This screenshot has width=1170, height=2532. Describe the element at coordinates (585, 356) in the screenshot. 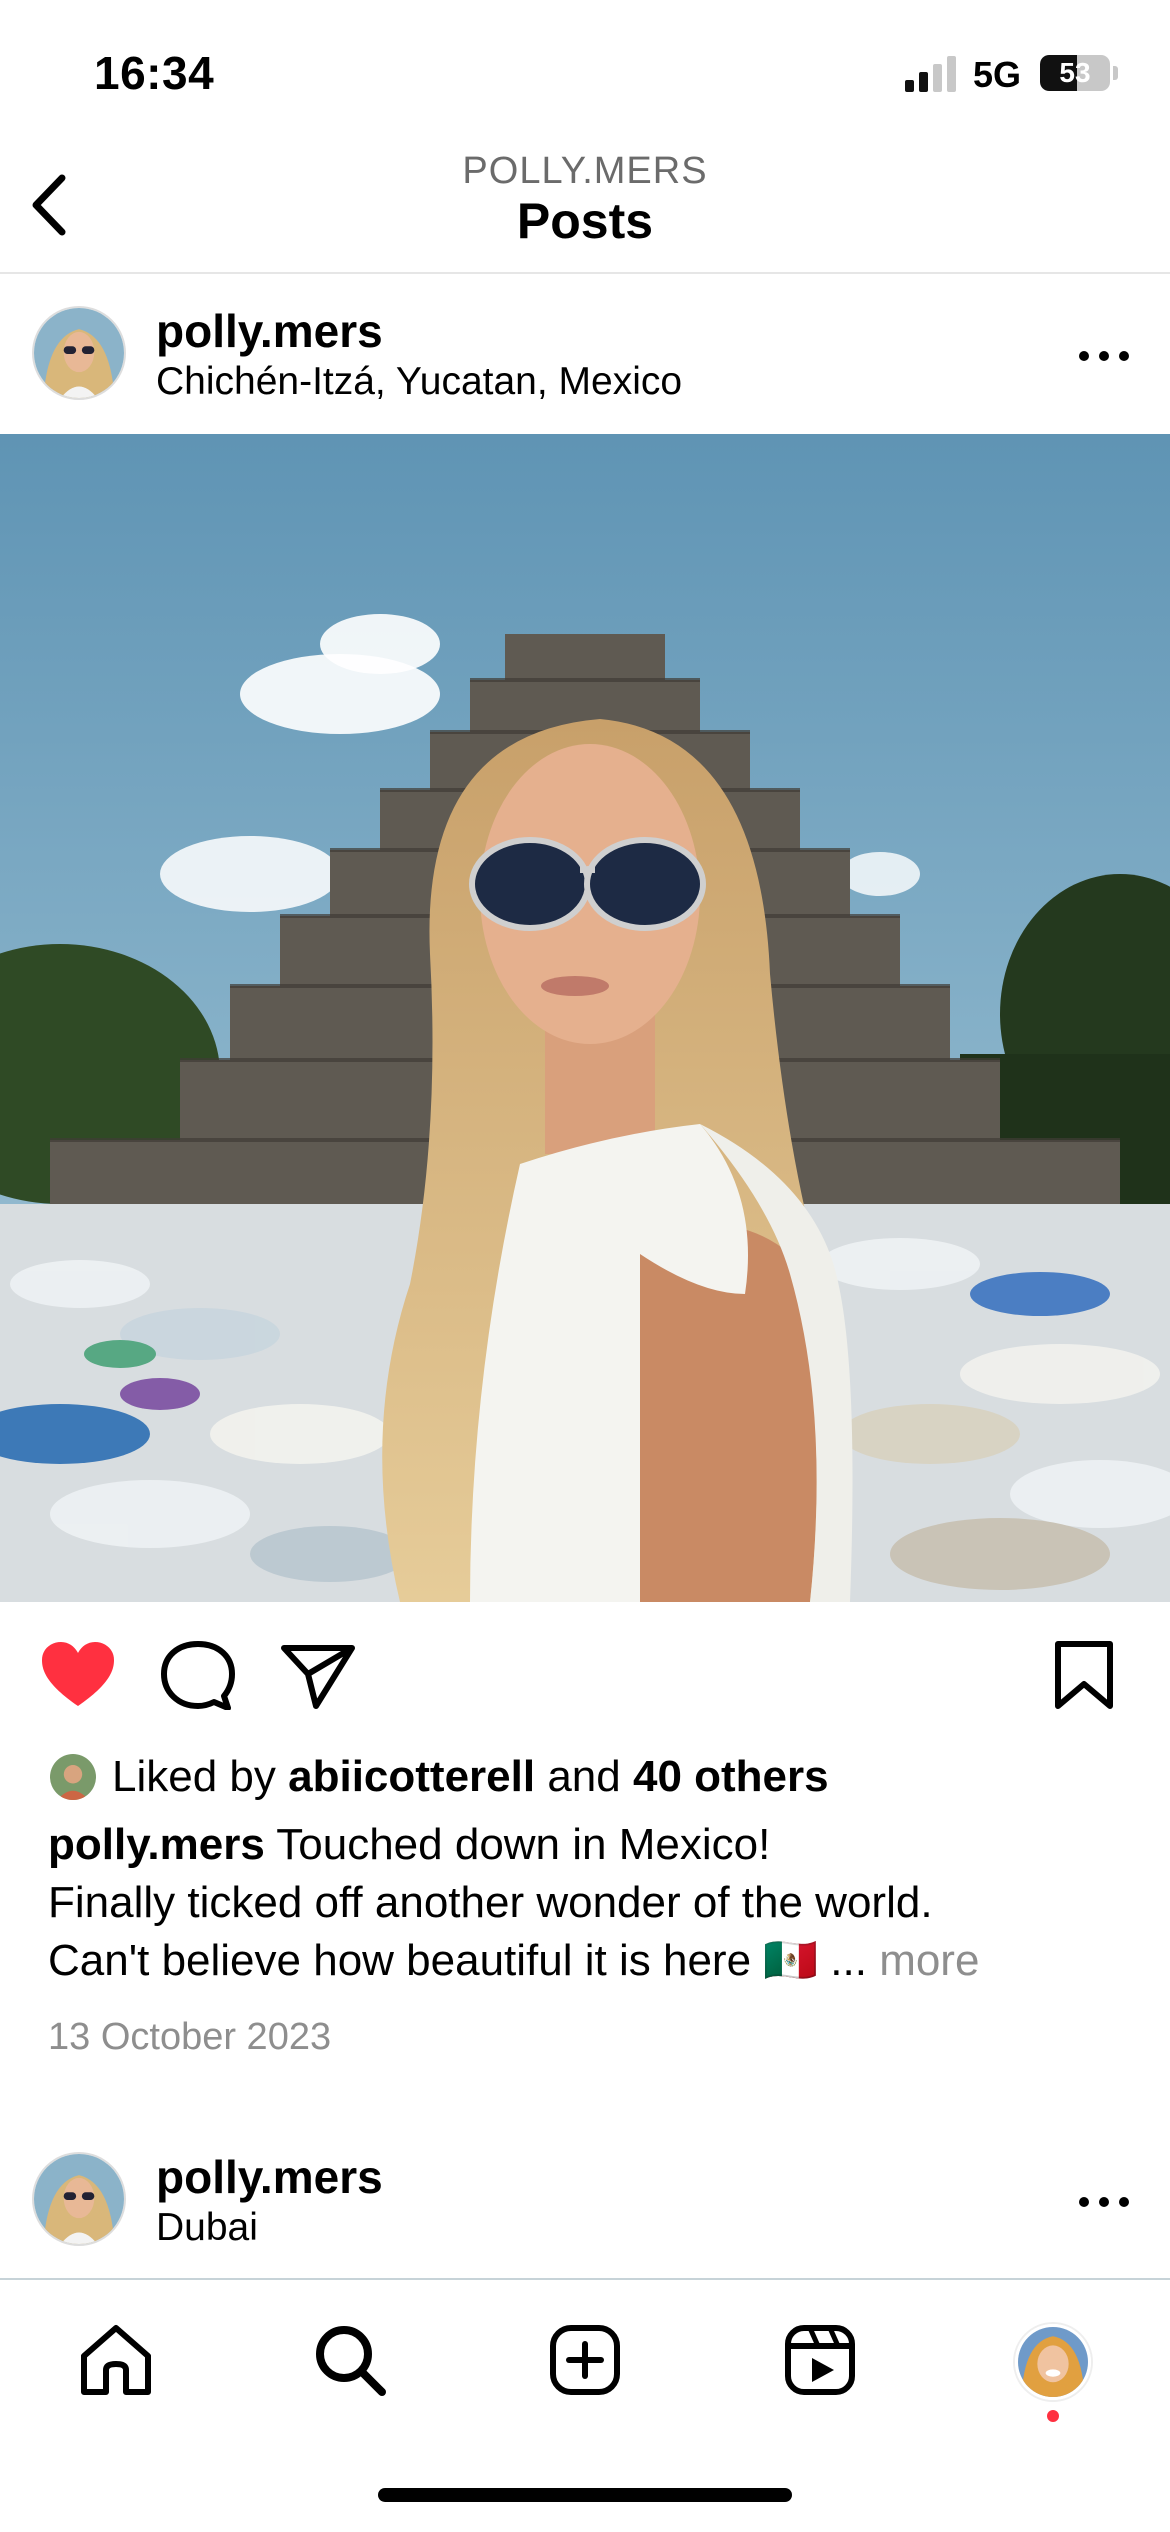

I see `post-header: polly.mers Chichén-Itzá, Yucatan, Mexico` at that location.